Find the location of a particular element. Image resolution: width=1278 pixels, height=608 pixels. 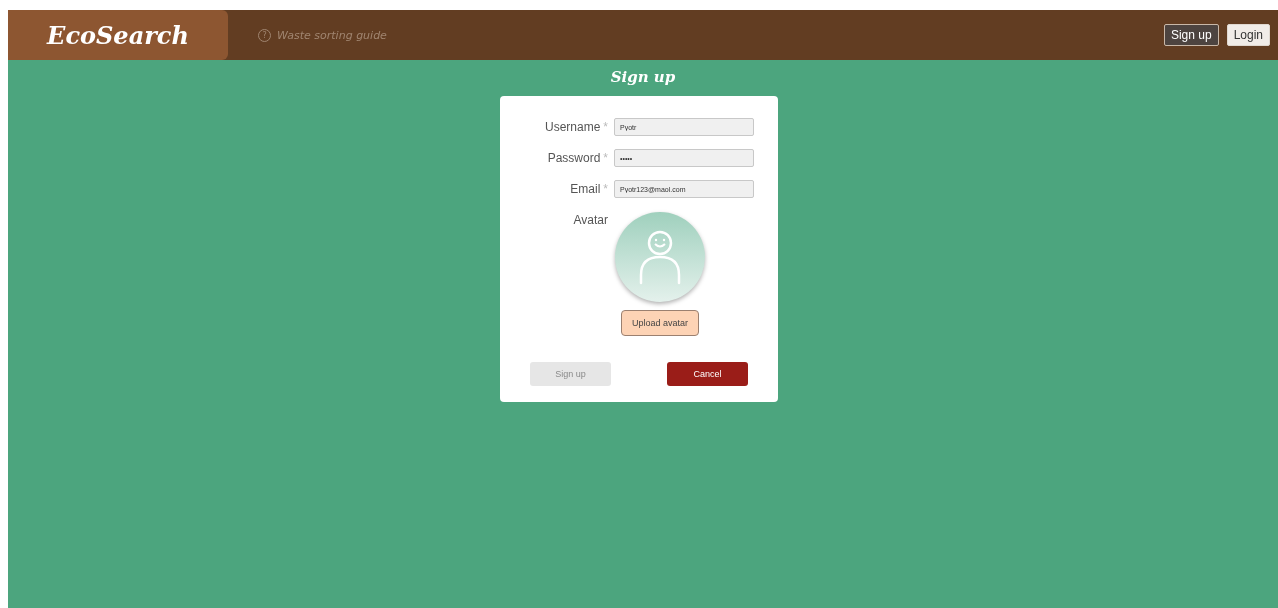

field-label: Username * is located at coordinates (575, 127).